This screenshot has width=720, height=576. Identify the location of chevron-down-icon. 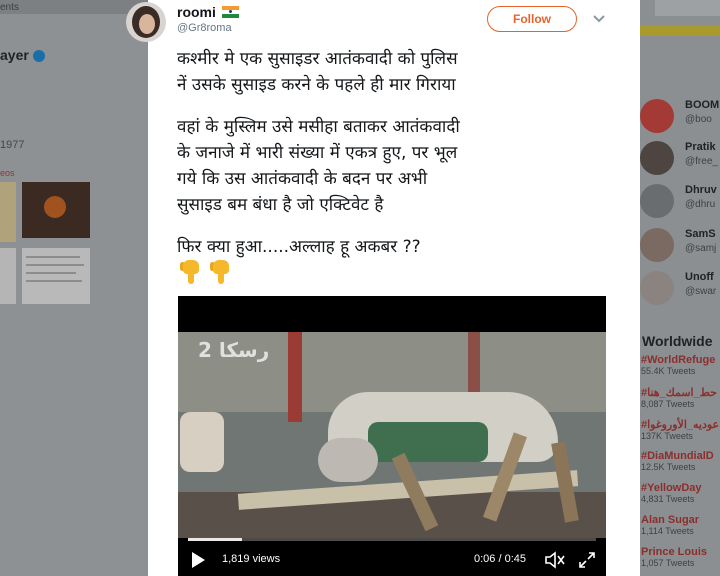
(599, 19).